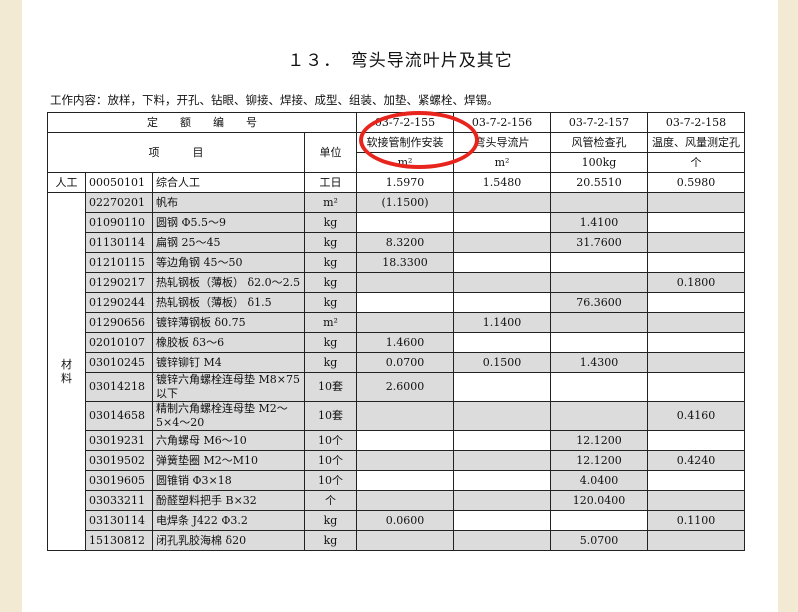 The image size is (798, 612). What do you see at coordinates (696, 142) in the screenshot?
I see `item-name: 温度、风量测定孔` at bounding box center [696, 142].